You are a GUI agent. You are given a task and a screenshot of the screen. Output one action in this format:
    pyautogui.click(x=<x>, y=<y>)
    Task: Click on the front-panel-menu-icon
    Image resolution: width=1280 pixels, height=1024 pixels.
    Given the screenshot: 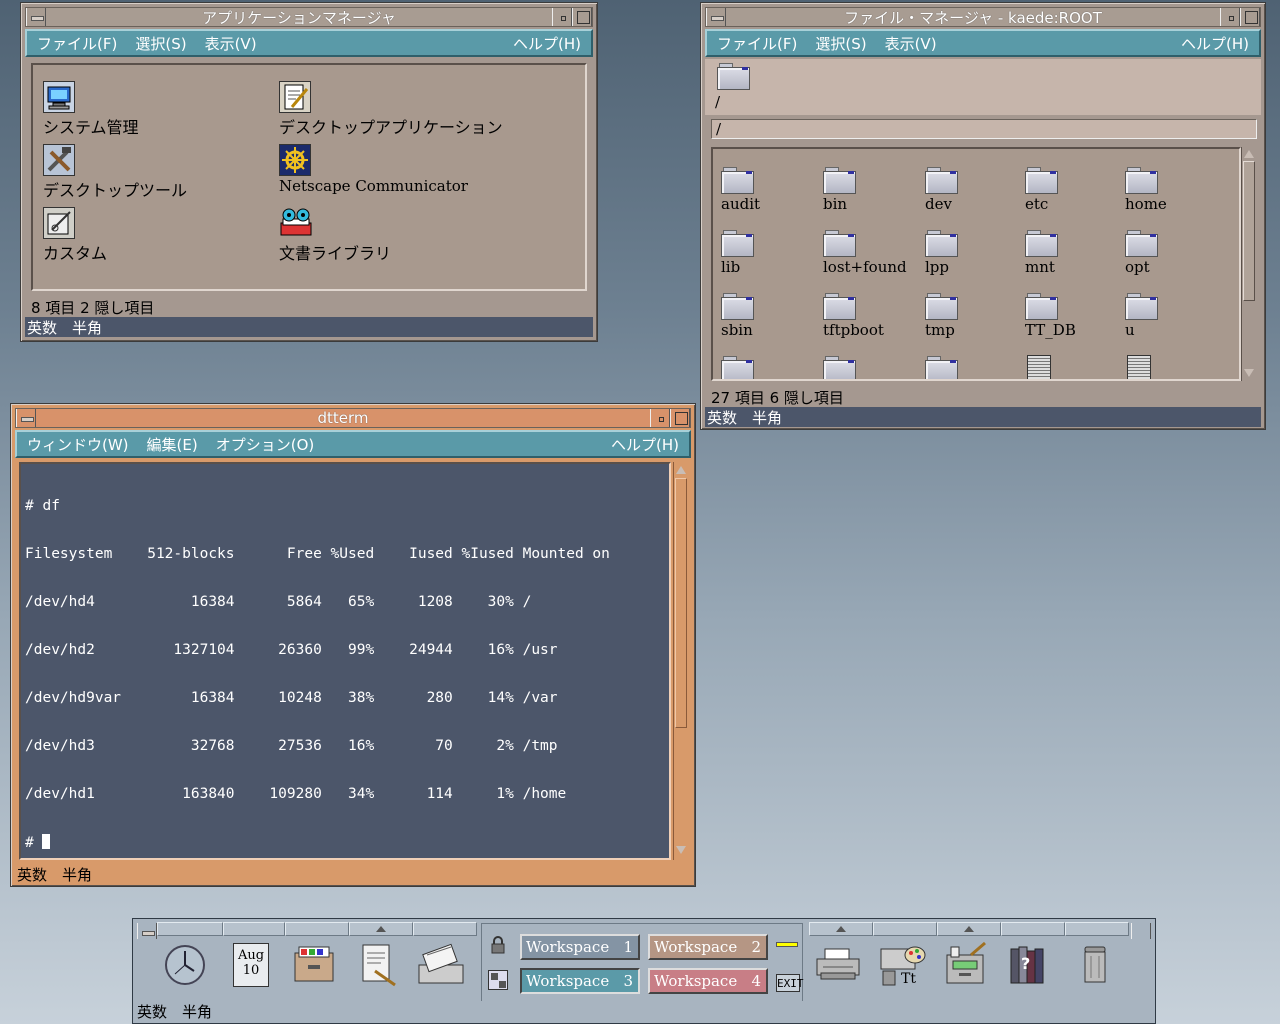 What is the action you would take?
    pyautogui.click(x=147, y=931)
    